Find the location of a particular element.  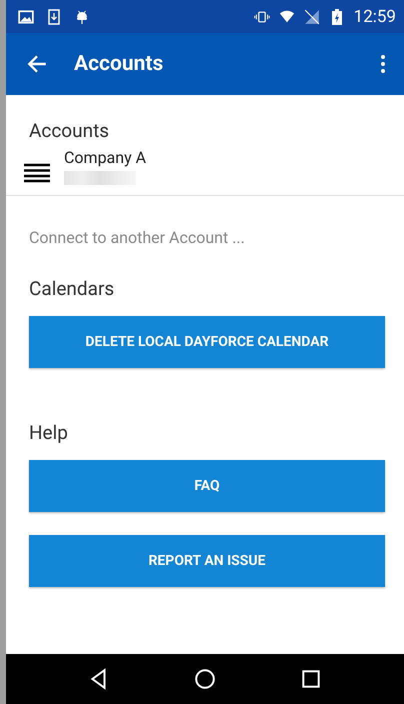

image-icon is located at coordinates (26, 16).